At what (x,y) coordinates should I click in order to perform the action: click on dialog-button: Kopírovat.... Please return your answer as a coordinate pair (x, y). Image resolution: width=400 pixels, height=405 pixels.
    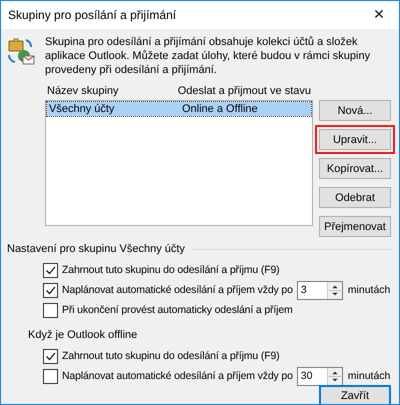
    Looking at the image, I should click on (355, 168).